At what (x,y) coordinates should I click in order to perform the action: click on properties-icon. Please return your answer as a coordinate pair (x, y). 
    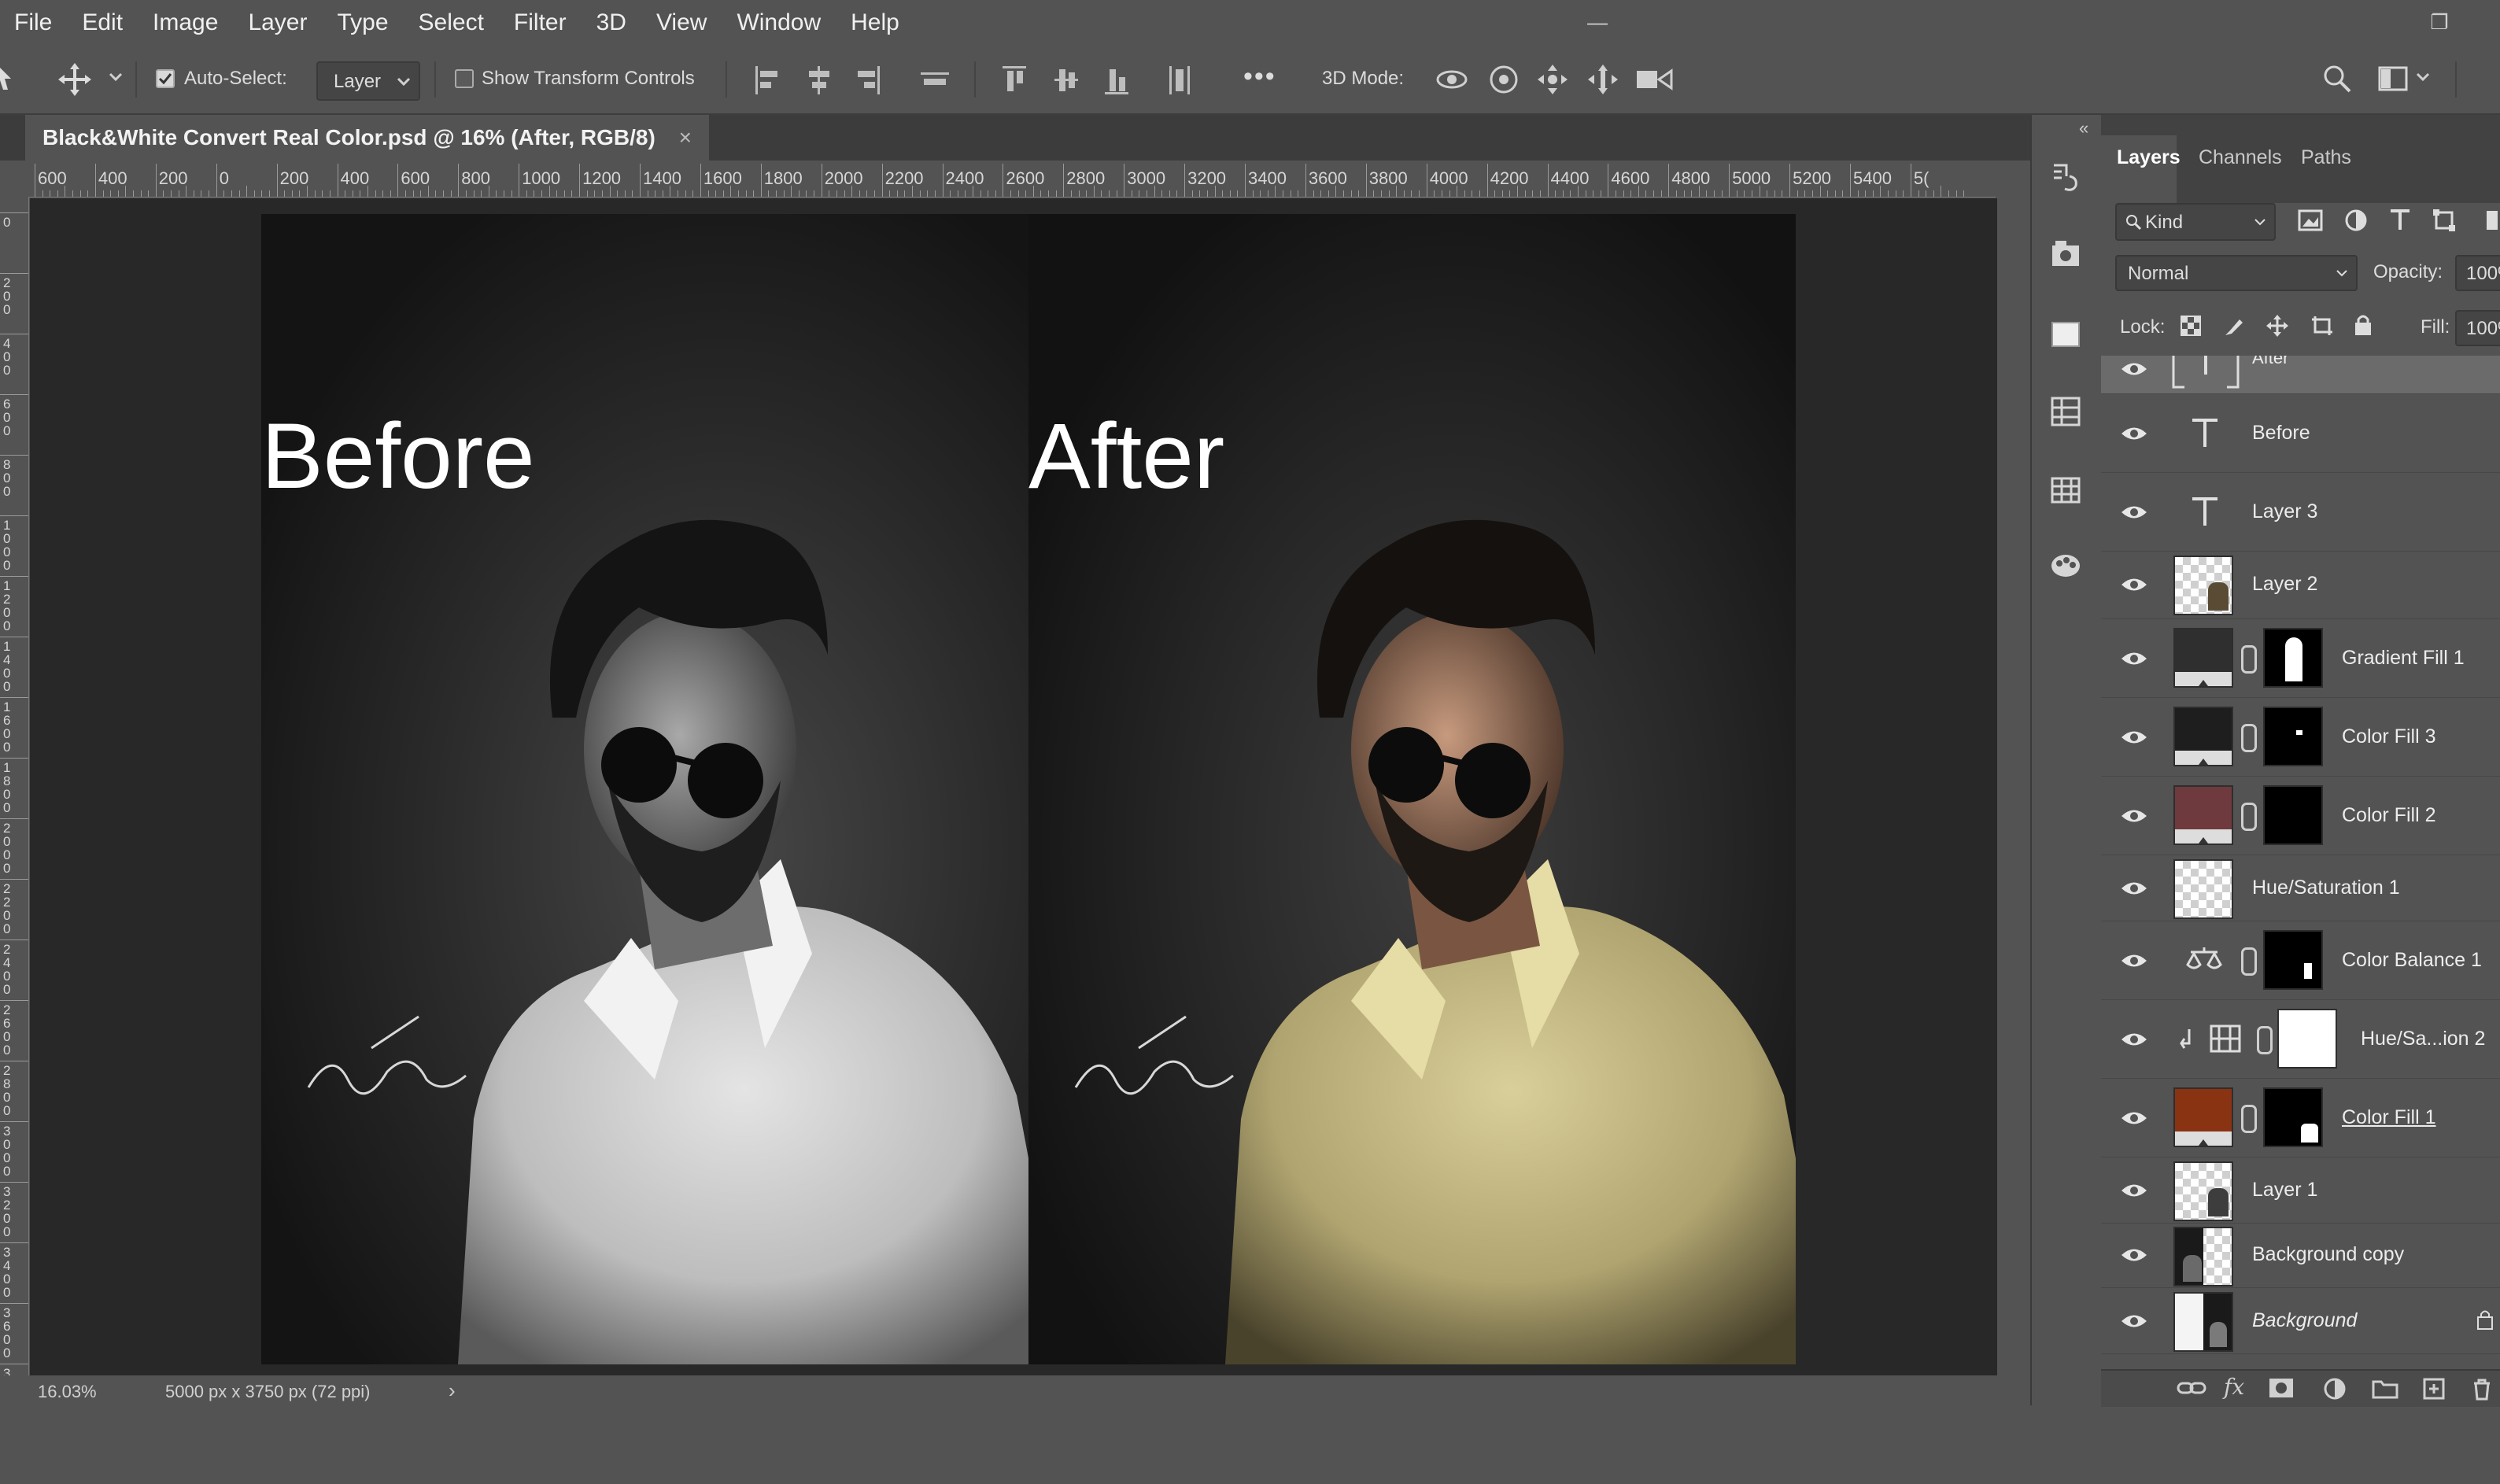
    Looking at the image, I should click on (2065, 411).